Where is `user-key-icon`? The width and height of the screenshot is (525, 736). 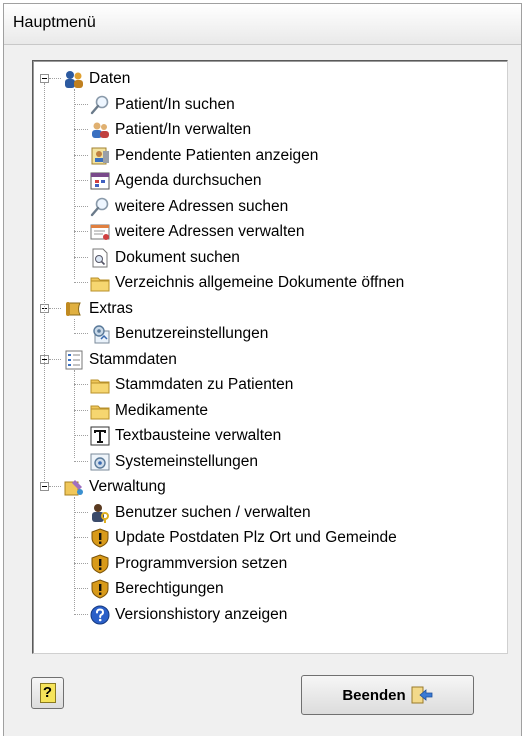 user-key-icon is located at coordinates (100, 513).